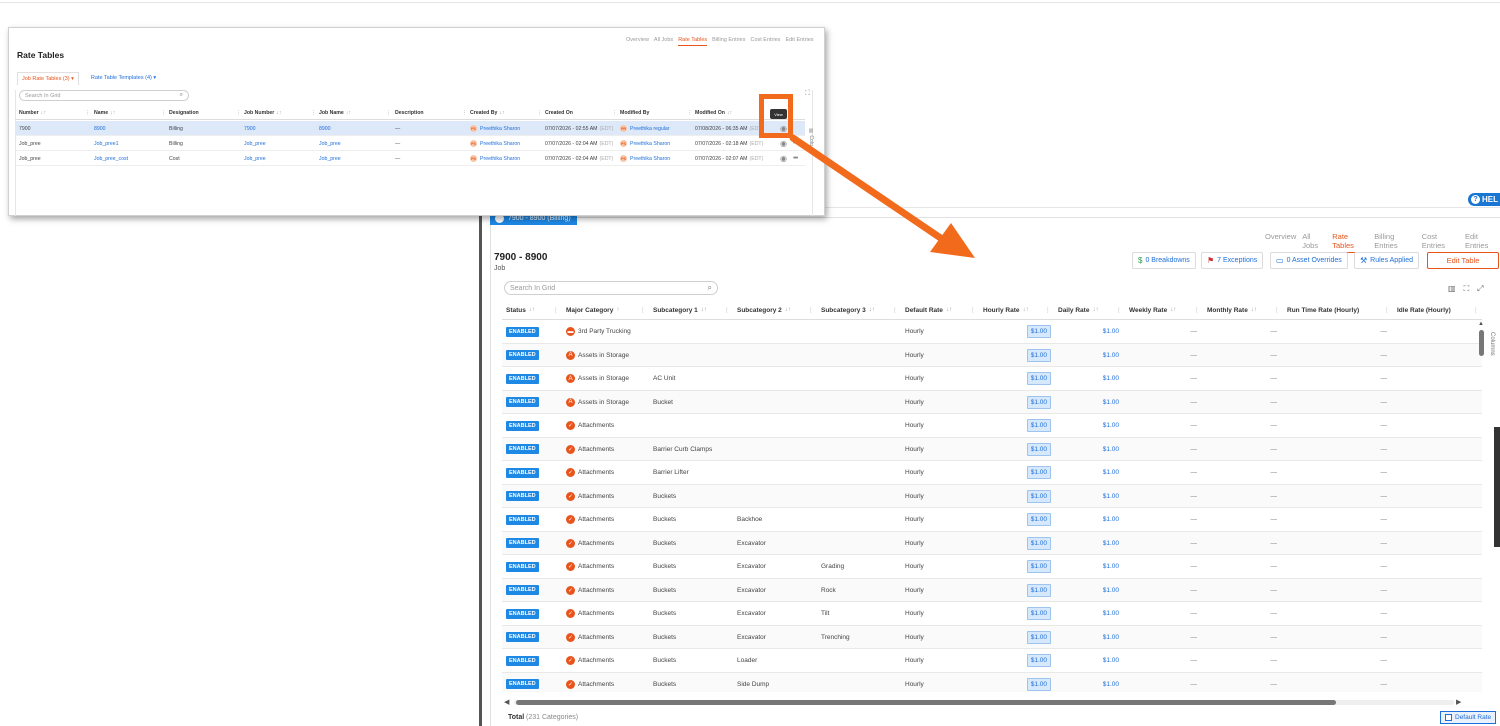 This screenshot has height=726, width=1500. What do you see at coordinates (131, 113) in the screenshot?
I see `popup-column-header-name: Name ↓↑ ⋮` at bounding box center [131, 113].